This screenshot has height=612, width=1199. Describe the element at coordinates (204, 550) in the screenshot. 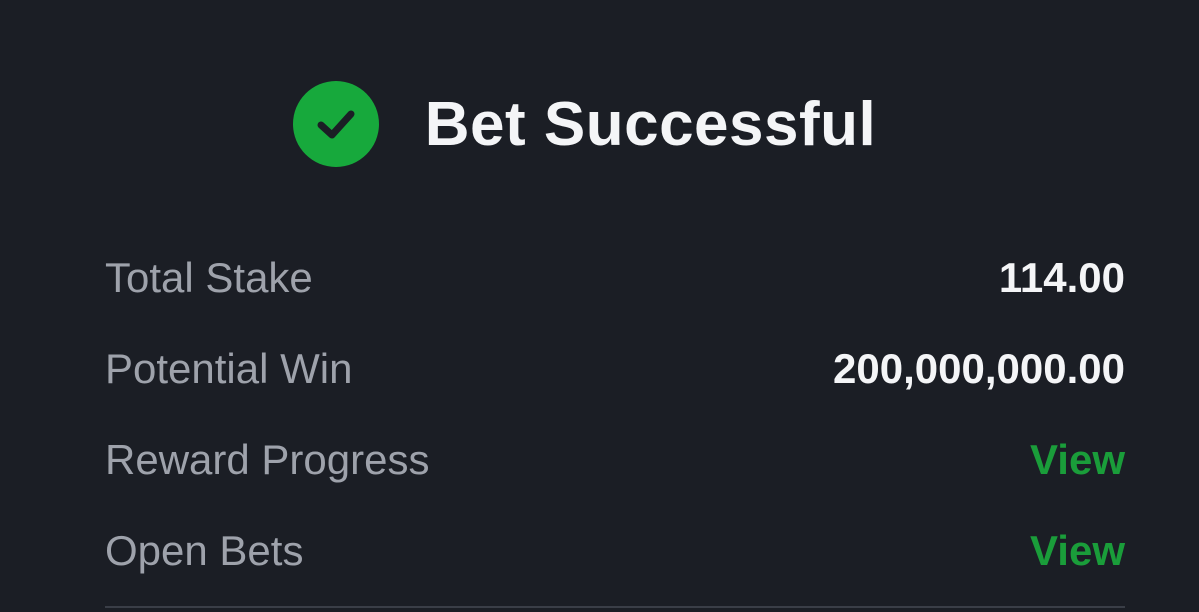

I see `open-bets-label: Open Bets` at that location.